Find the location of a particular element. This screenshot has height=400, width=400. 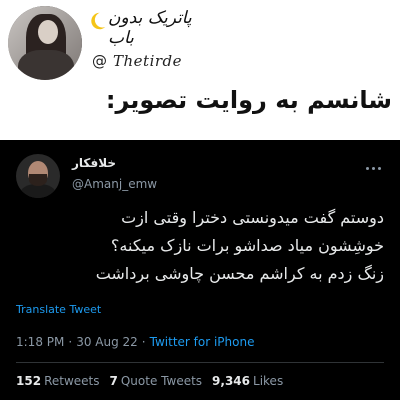

tweet-stats: 152 Retweets 7 Quote Tweets 9,346 Likes is located at coordinates (149, 381).